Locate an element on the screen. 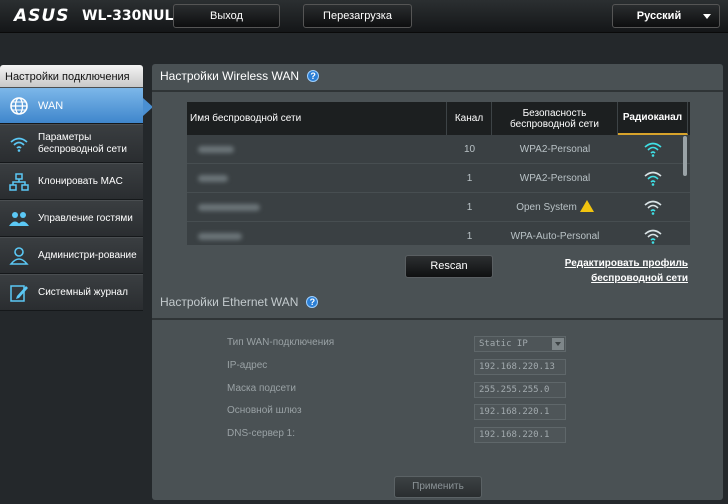 The width and height of the screenshot is (728, 504). ethernet-wan-title: Настройки Ethernet WAN ? is located at coordinates (239, 302).